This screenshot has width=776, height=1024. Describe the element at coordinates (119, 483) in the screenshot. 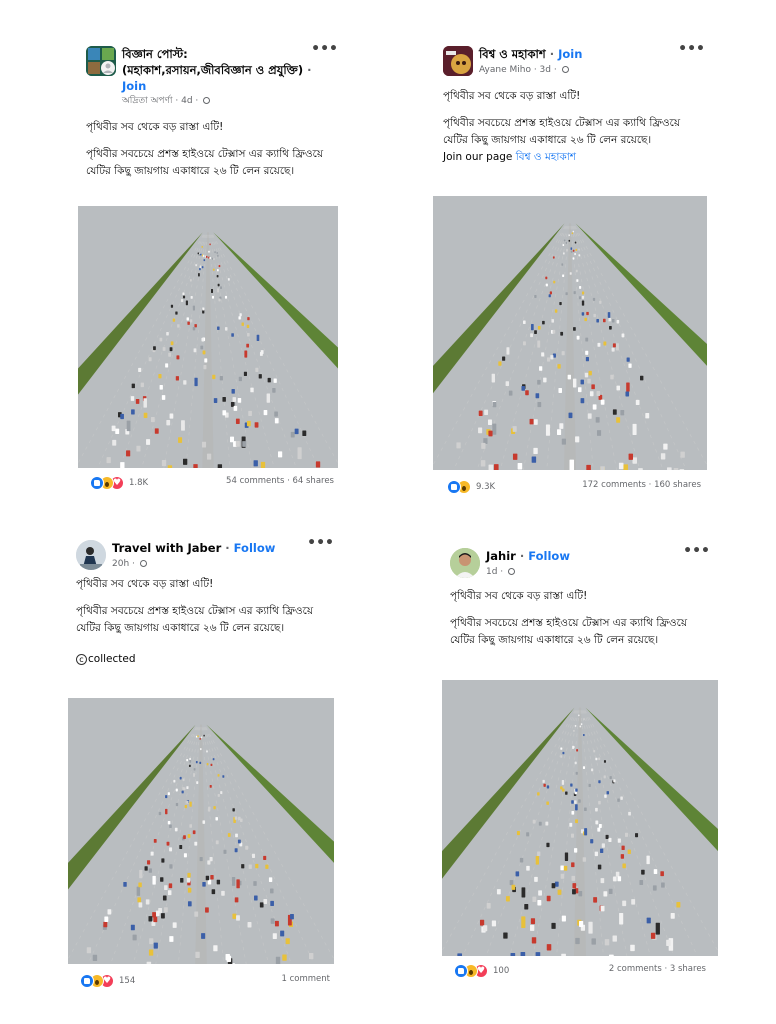

I see `reactions: 1.8K` at that location.